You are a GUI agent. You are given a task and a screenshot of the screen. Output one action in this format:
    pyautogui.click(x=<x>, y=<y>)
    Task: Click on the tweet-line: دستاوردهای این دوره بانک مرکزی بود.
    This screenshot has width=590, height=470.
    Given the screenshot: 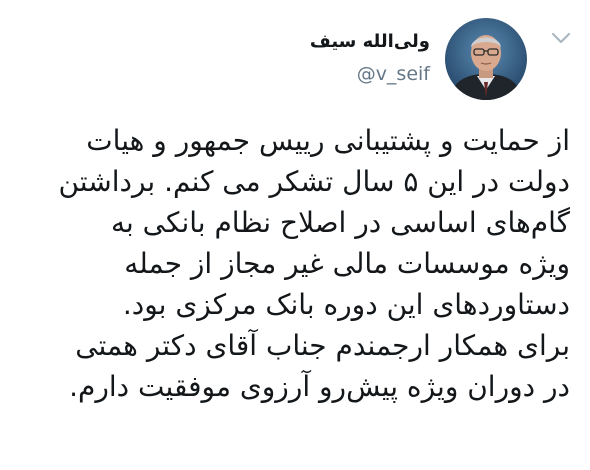 What is the action you would take?
    pyautogui.click(x=346, y=304)
    